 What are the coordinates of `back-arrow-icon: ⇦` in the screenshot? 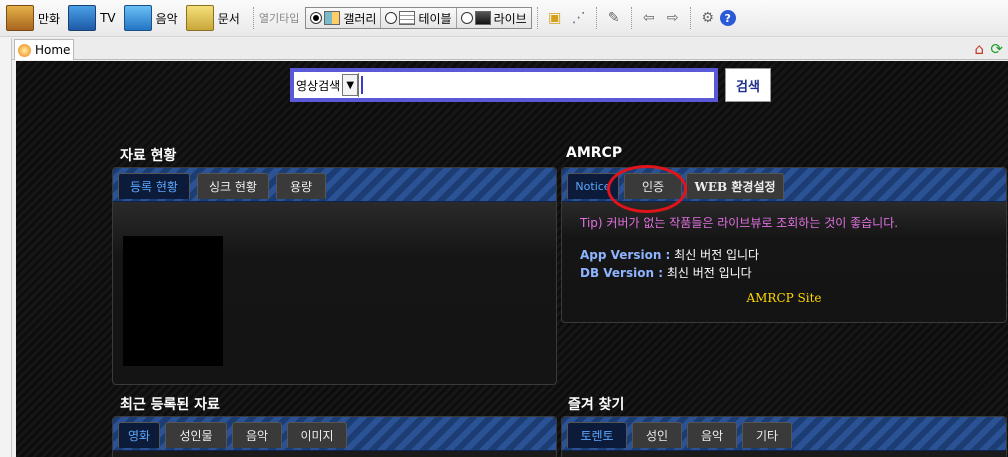 It's located at (649, 18).